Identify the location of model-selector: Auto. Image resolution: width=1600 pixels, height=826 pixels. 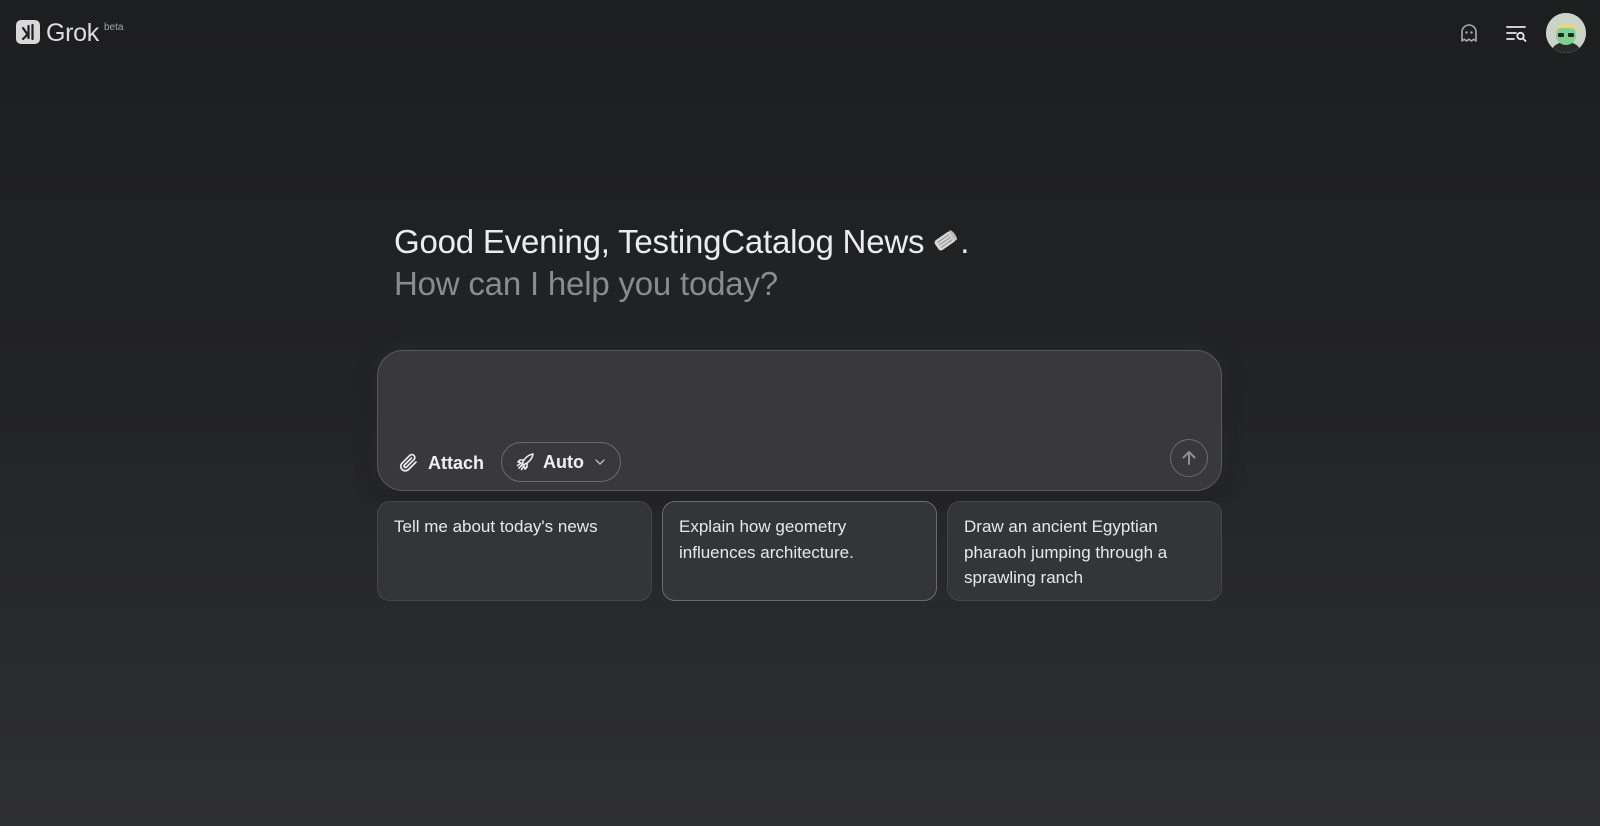
(561, 462).